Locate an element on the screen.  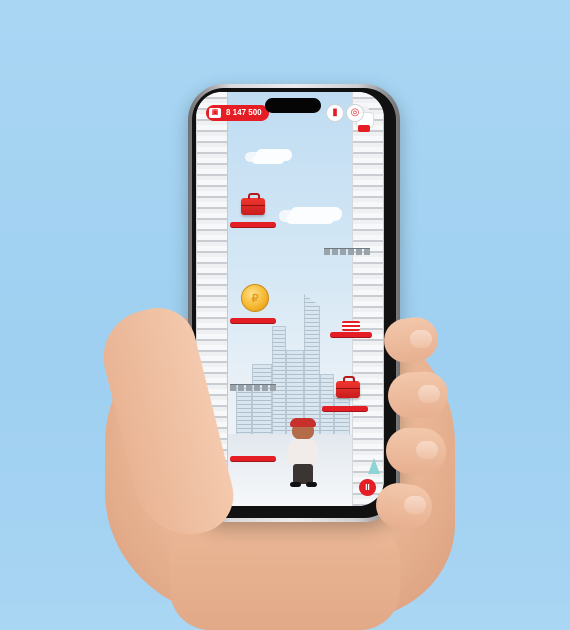
player-character is located at coordinates (304, 453).